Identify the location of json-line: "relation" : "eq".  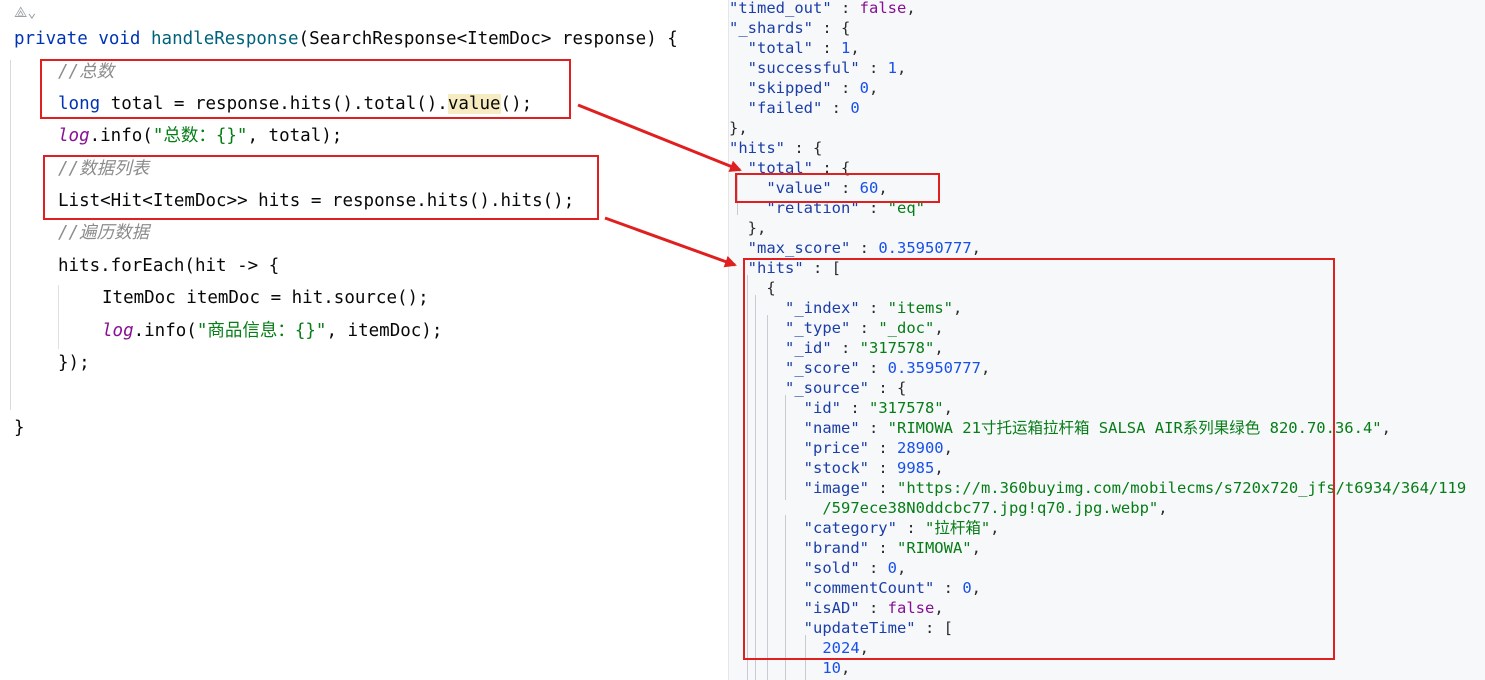
(827, 208).